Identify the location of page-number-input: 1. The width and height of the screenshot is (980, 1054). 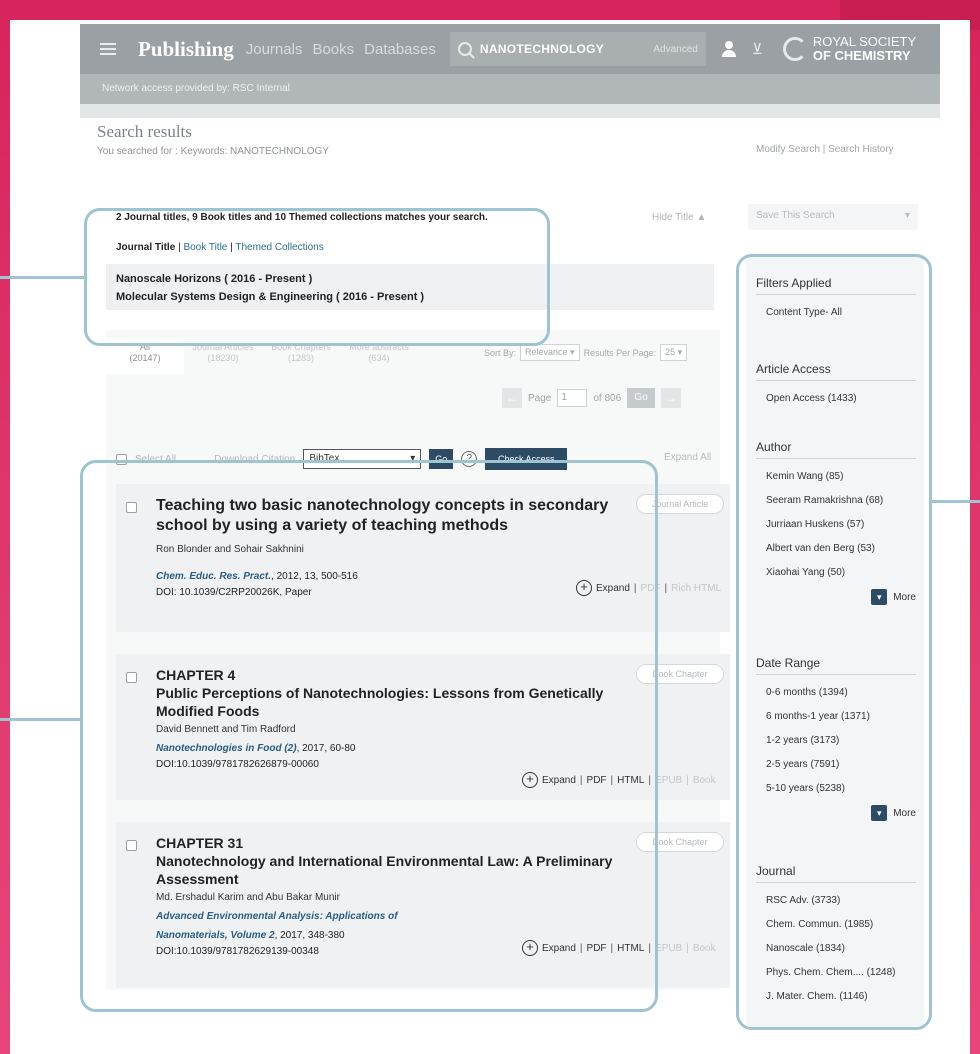
(572, 398).